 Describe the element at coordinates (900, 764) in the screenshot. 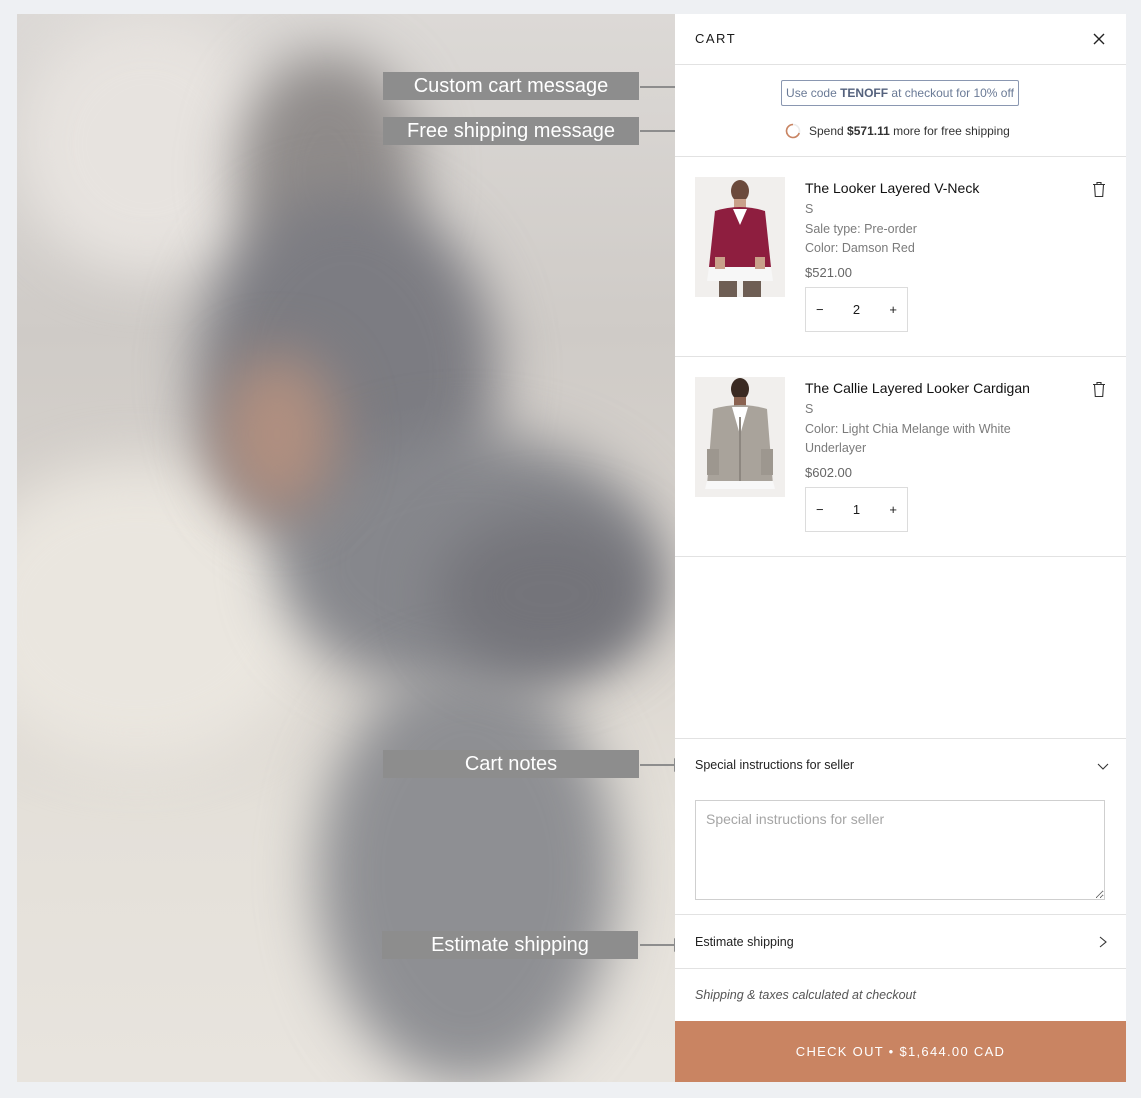

I see `cart-notes-toggle: Special instructions for seller` at that location.